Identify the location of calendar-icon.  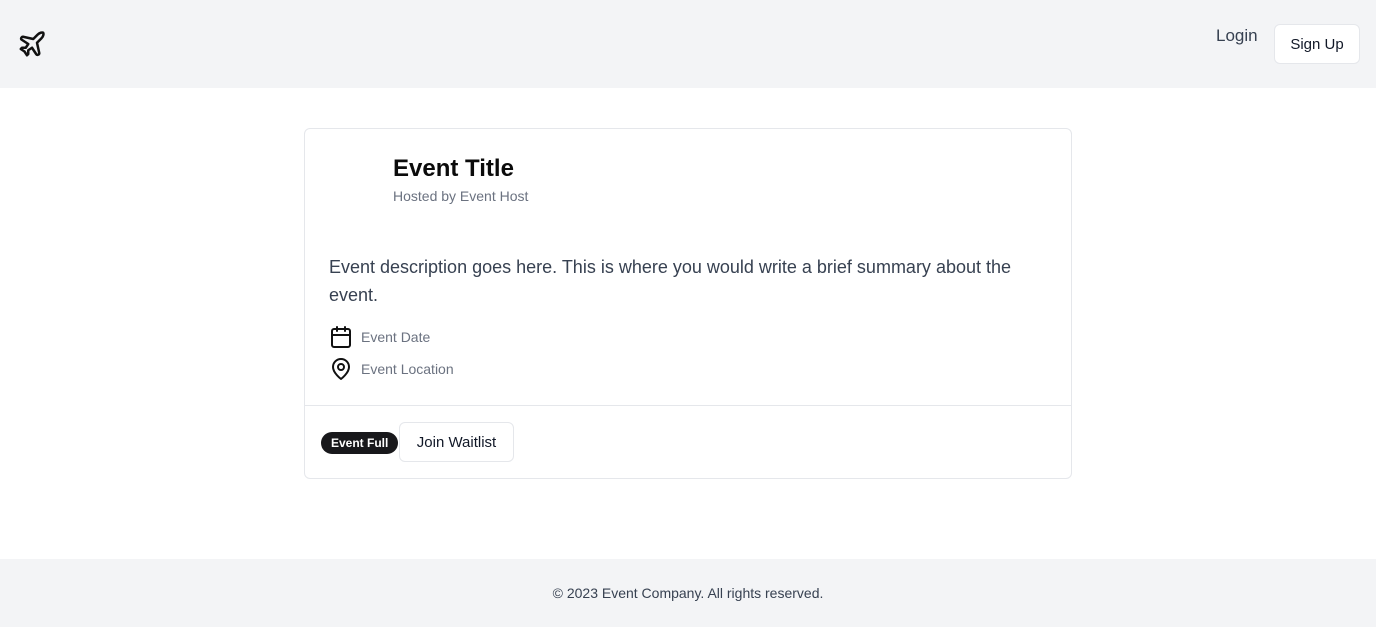
(341, 337).